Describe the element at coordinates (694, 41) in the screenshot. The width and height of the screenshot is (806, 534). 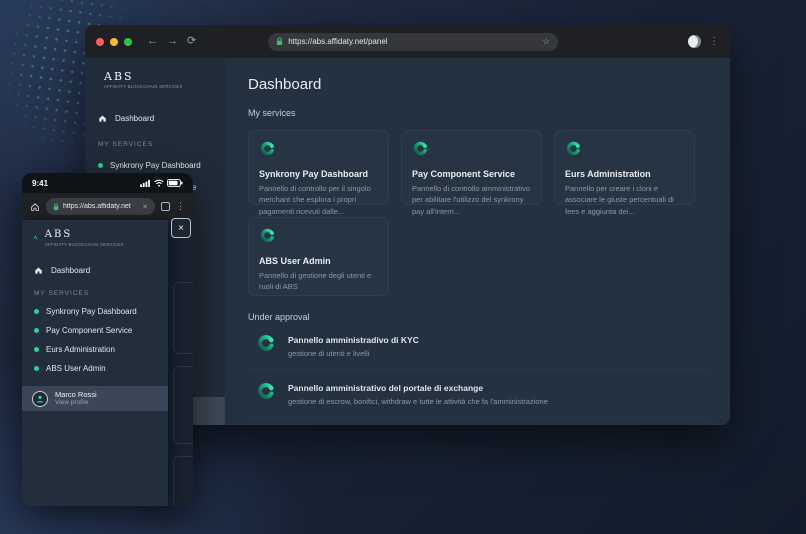
I see `browser-profile-avatar` at that location.